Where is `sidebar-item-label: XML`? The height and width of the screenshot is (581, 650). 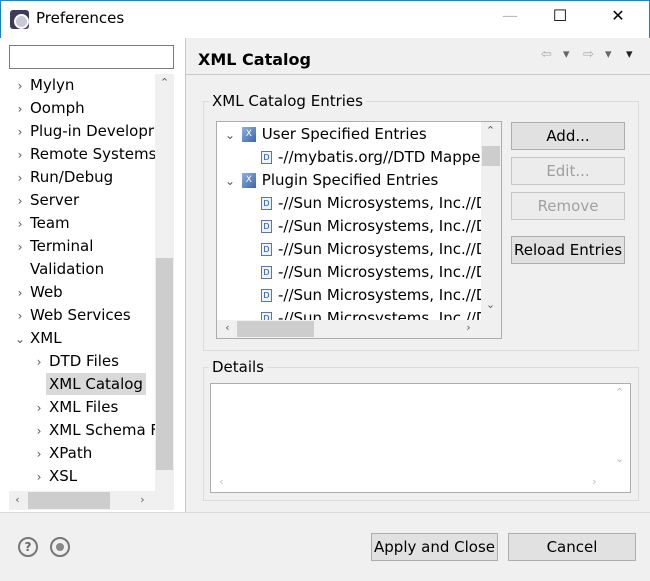
sidebar-item-label: XML is located at coordinates (46, 338).